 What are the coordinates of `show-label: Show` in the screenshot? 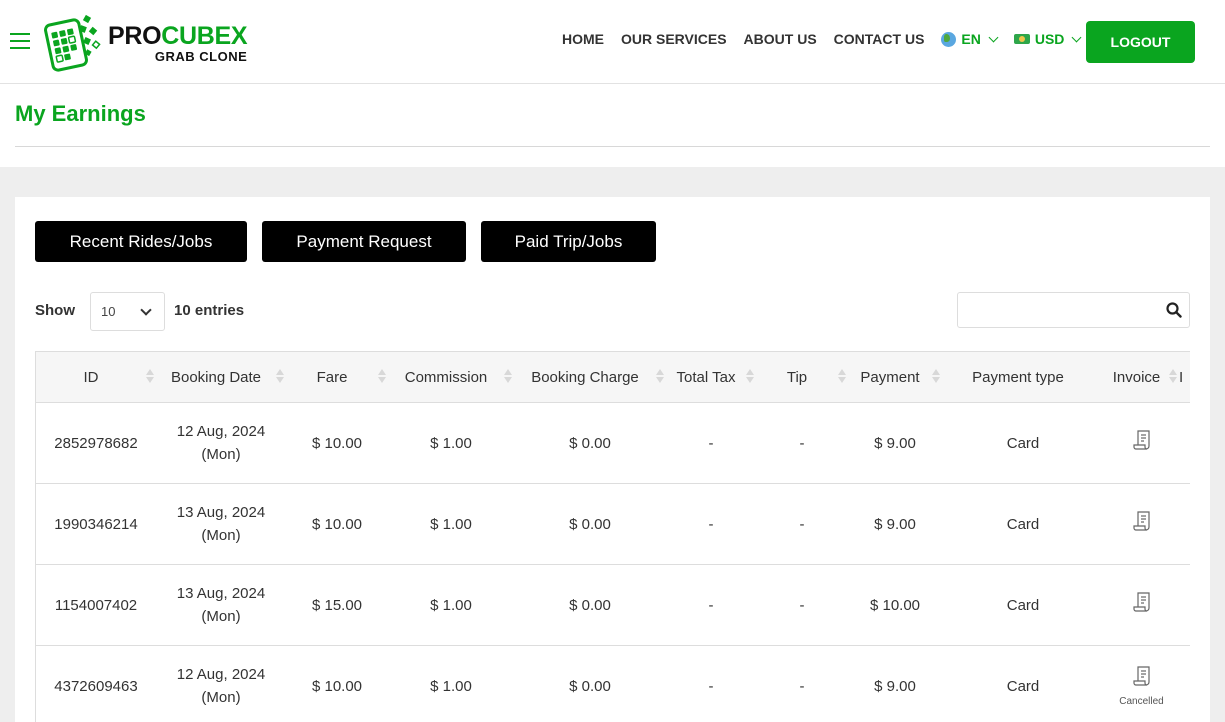 It's located at (55, 310).